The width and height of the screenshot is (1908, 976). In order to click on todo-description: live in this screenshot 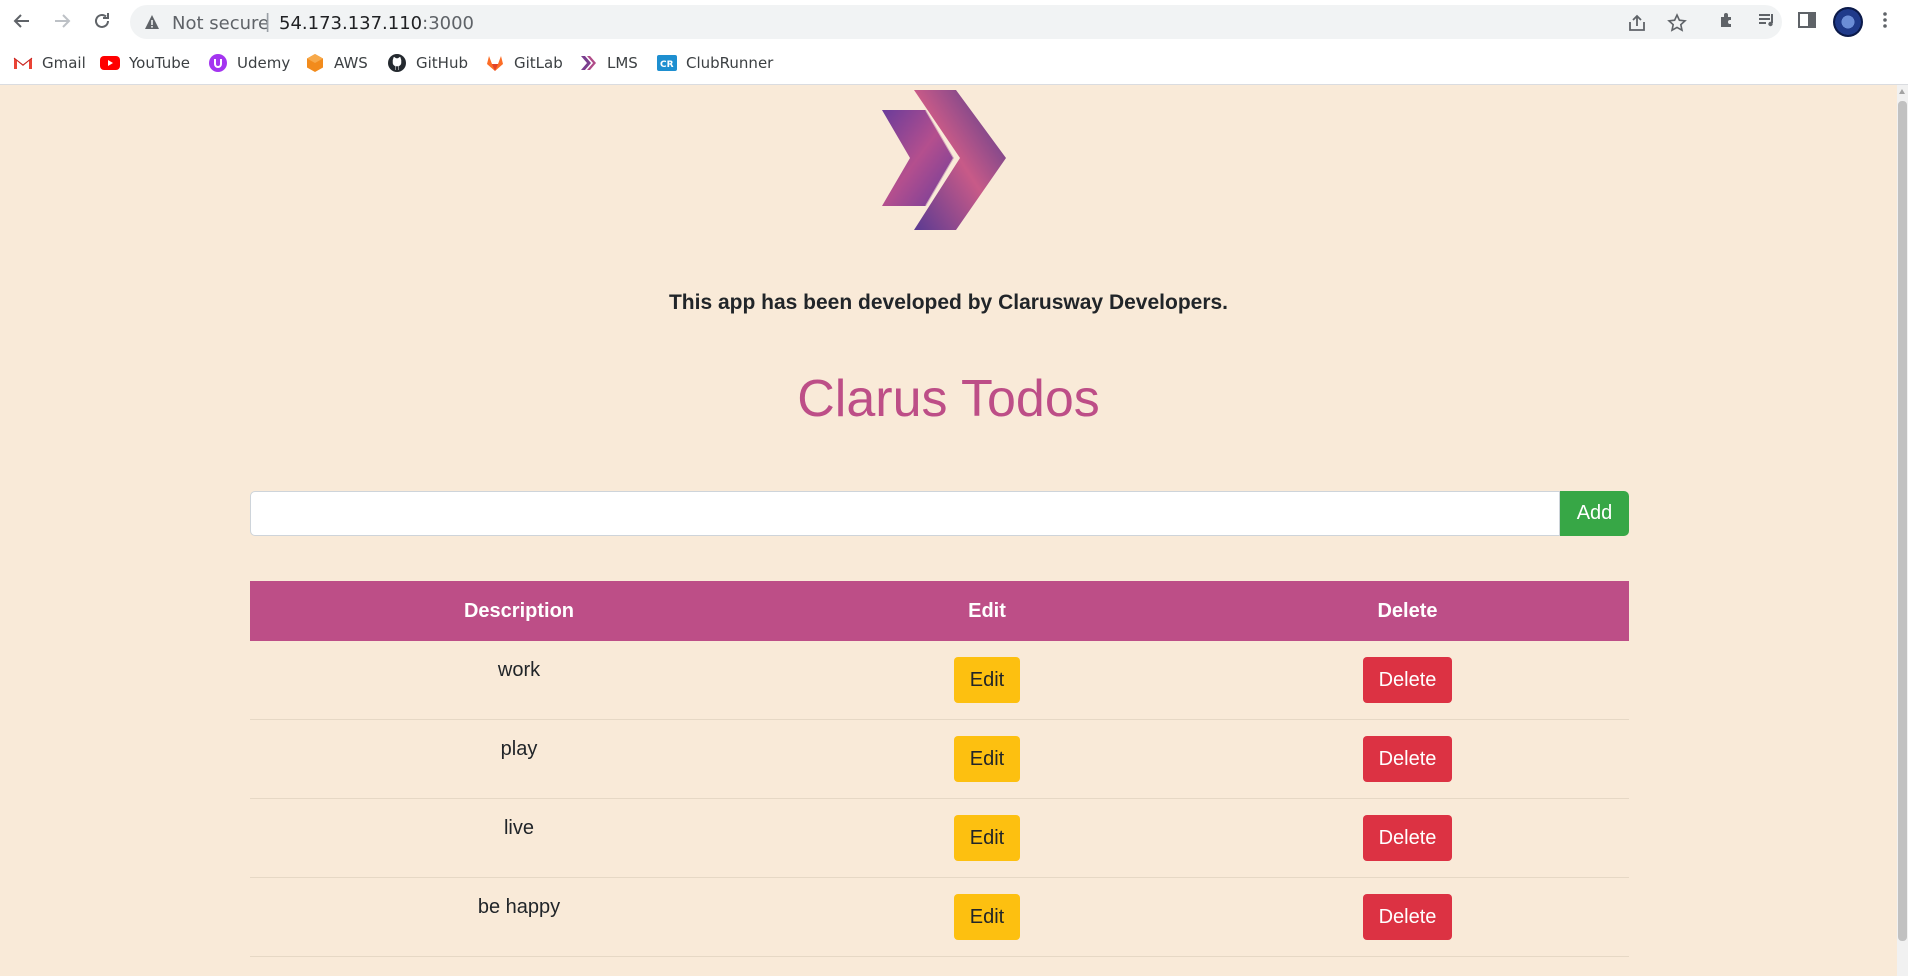, I will do `click(518, 828)`.